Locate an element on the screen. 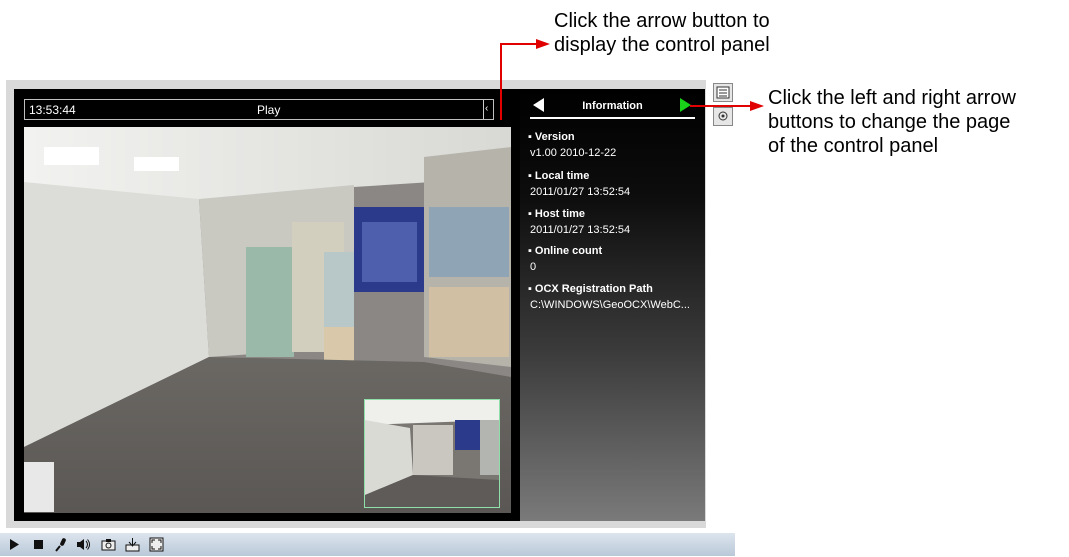 This screenshot has height=557, width=1069. info-label: Local time is located at coordinates (579, 176).